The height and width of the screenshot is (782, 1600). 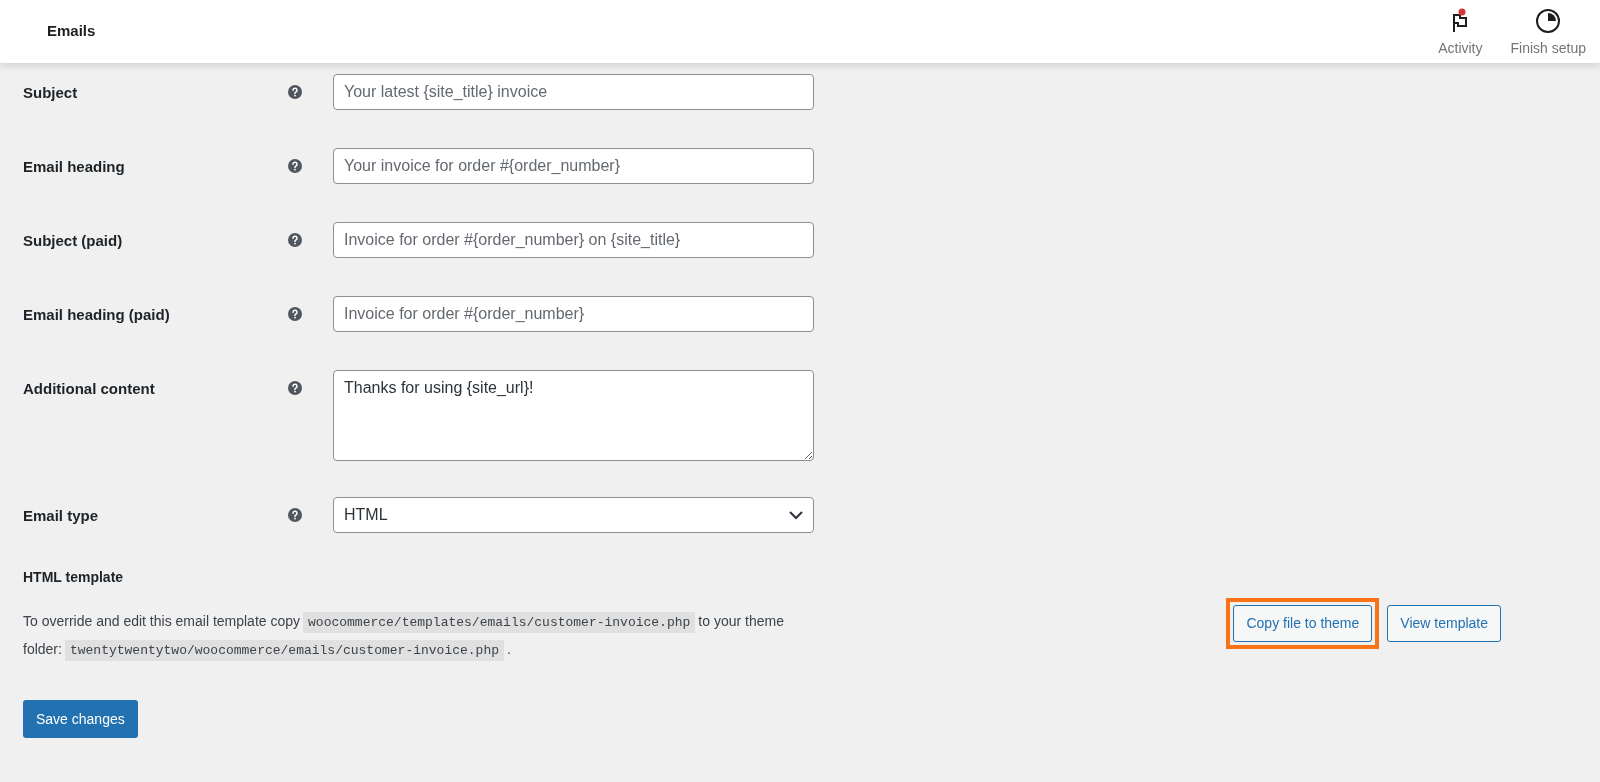 What do you see at coordinates (51, 93) in the screenshot?
I see `field-label: Subject` at bounding box center [51, 93].